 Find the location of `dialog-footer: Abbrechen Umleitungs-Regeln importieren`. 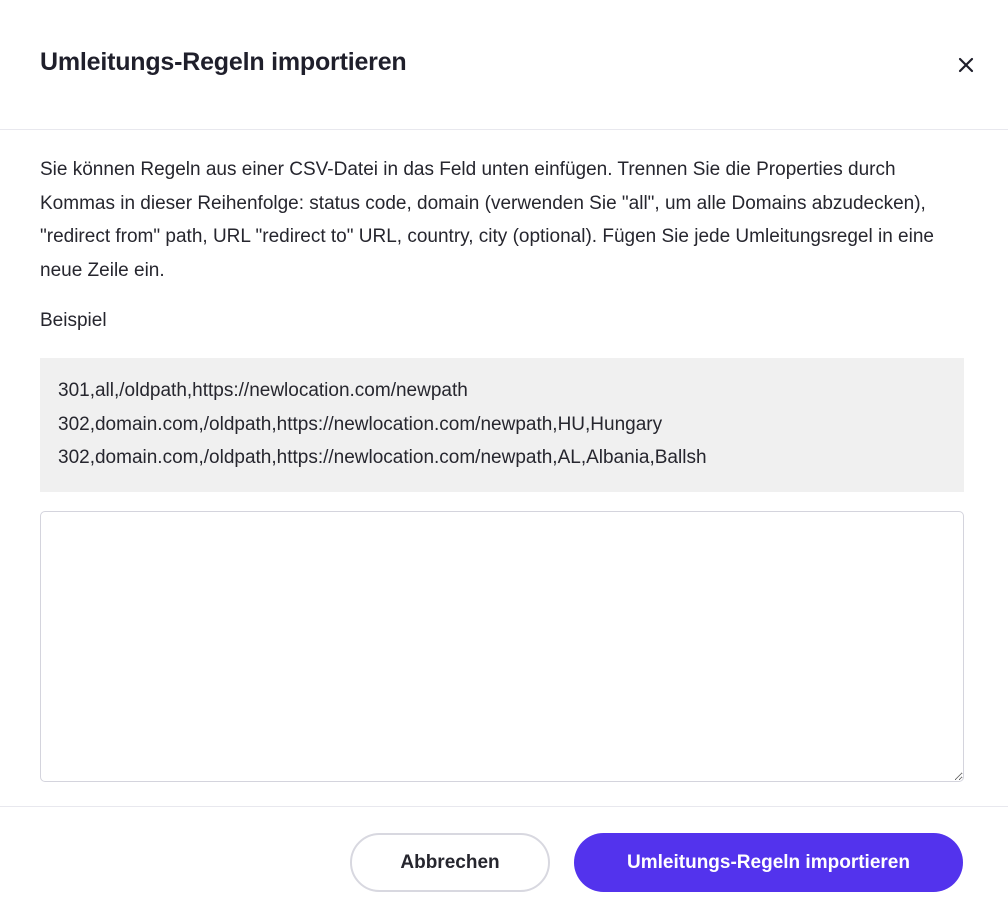

dialog-footer: Abbrechen Umleitungs-Regeln importieren is located at coordinates (504, 860).